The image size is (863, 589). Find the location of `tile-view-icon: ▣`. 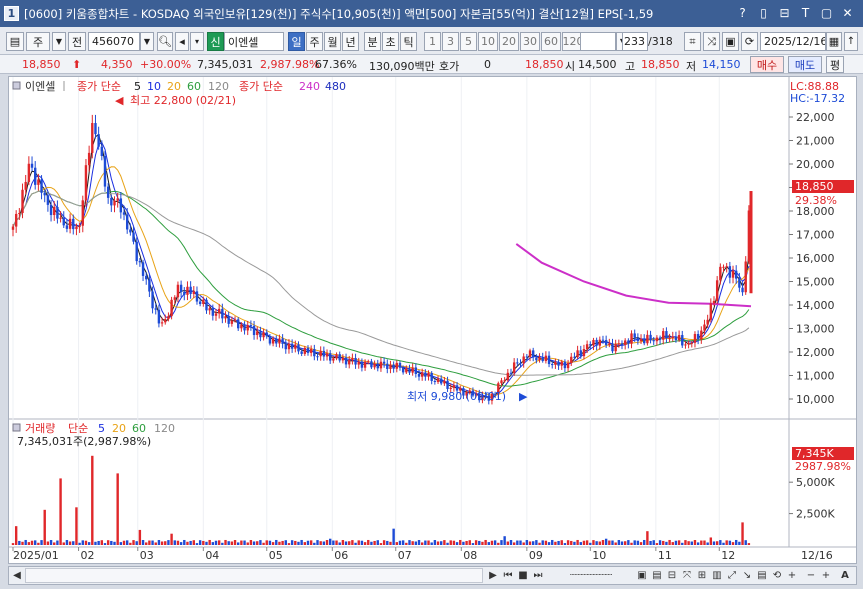

tile-view-icon: ▣ is located at coordinates (642, 575).